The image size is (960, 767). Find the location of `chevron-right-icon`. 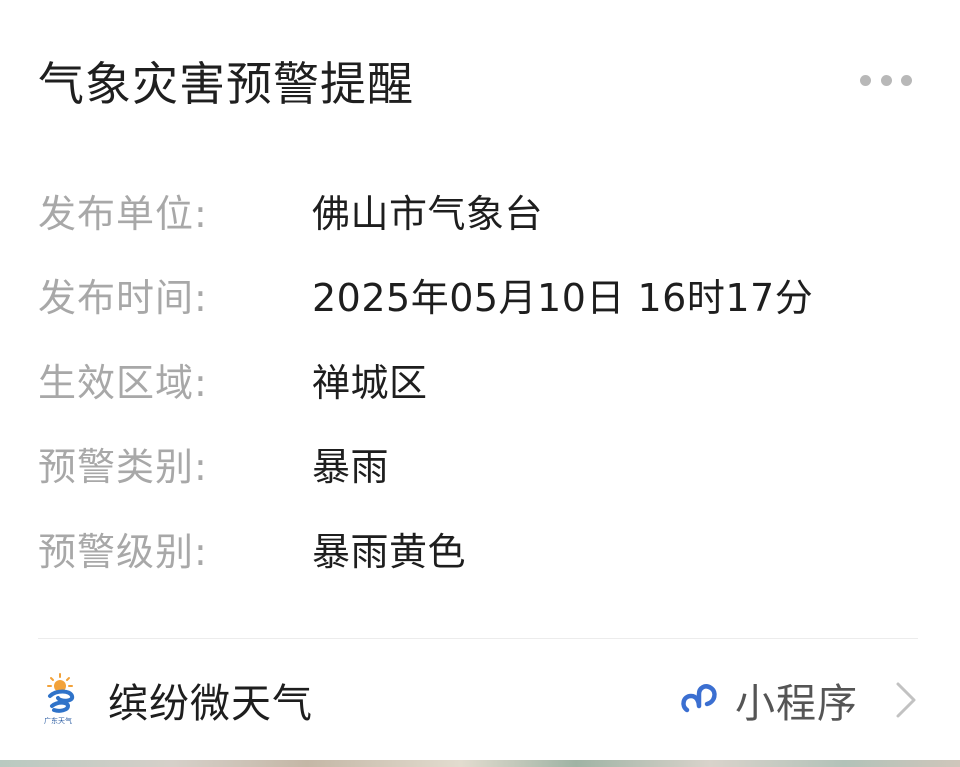

chevron-right-icon is located at coordinates (906, 700).